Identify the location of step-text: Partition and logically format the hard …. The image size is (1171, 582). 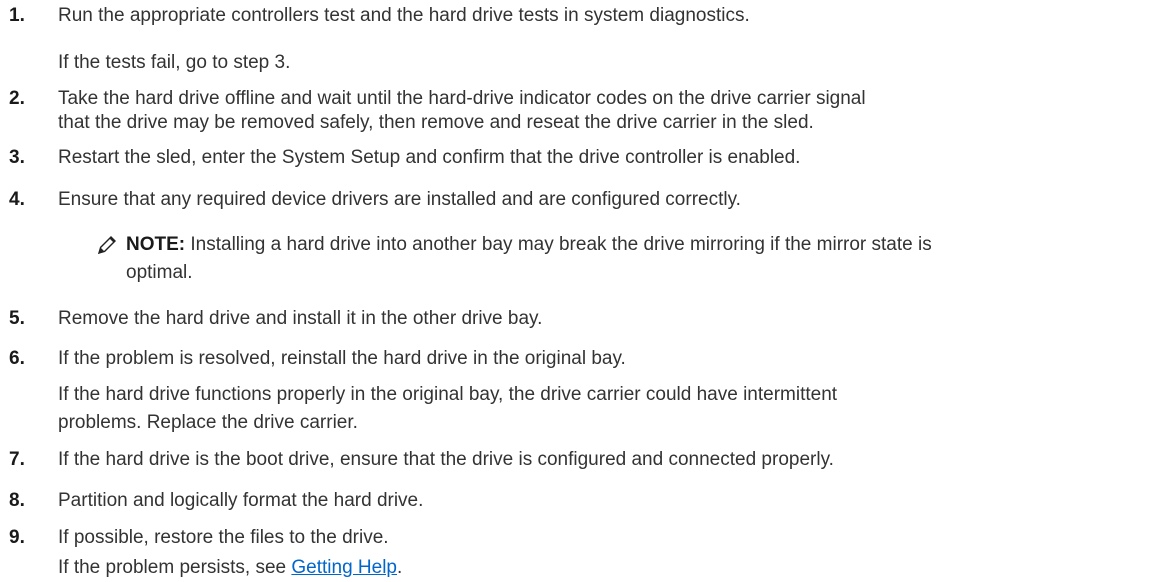
(241, 500).